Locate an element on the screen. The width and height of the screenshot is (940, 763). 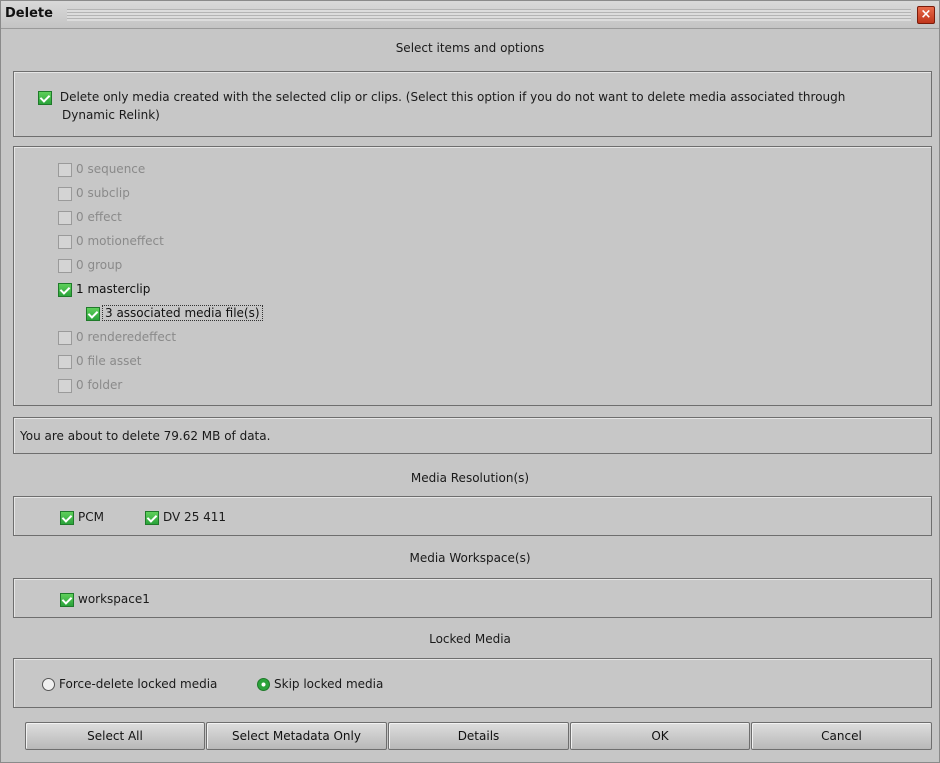
item-label: 1 masterclip is located at coordinates (113, 289).